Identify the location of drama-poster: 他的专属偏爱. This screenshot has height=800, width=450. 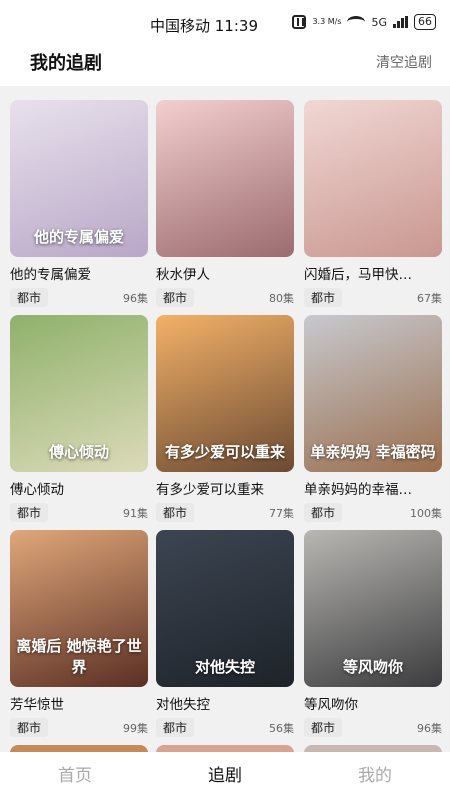
(79, 178).